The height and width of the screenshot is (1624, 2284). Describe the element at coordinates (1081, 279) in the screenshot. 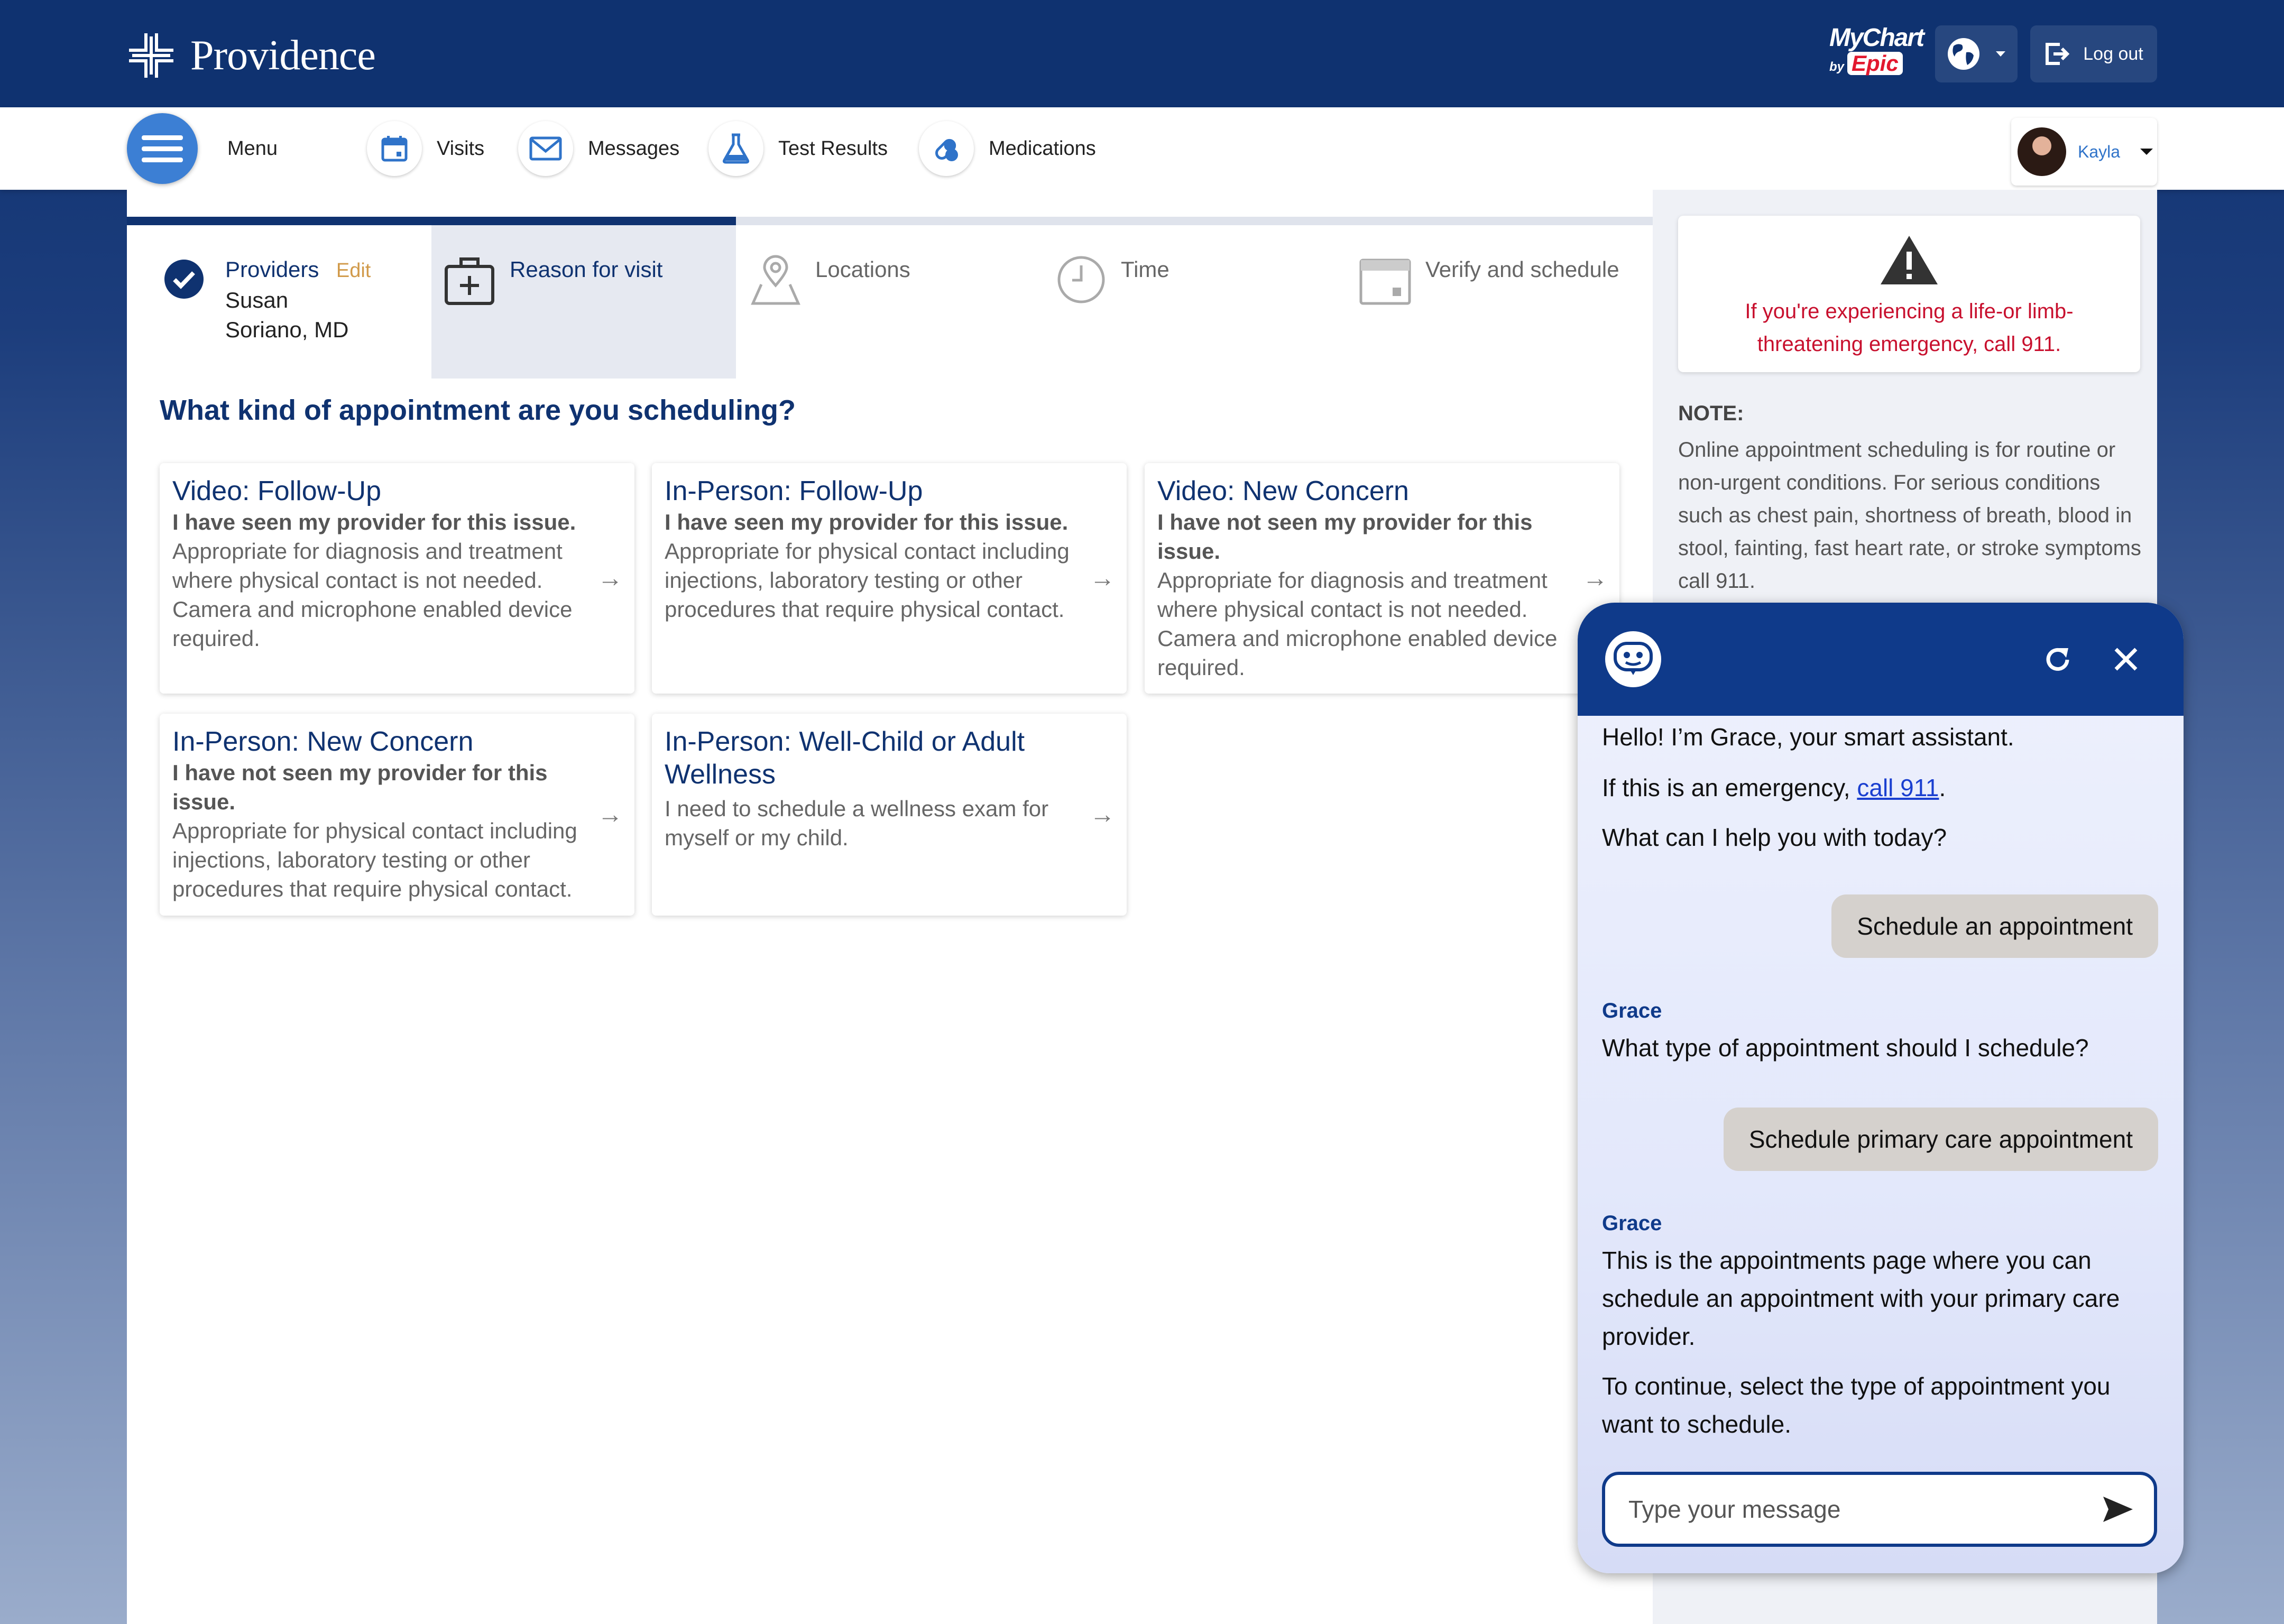

I see `clock-icon` at that location.